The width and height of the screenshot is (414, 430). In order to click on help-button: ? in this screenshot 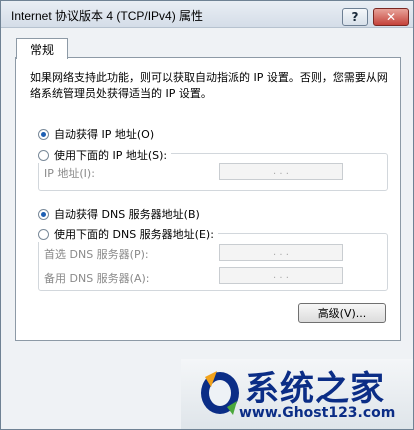, I will do `click(355, 17)`.